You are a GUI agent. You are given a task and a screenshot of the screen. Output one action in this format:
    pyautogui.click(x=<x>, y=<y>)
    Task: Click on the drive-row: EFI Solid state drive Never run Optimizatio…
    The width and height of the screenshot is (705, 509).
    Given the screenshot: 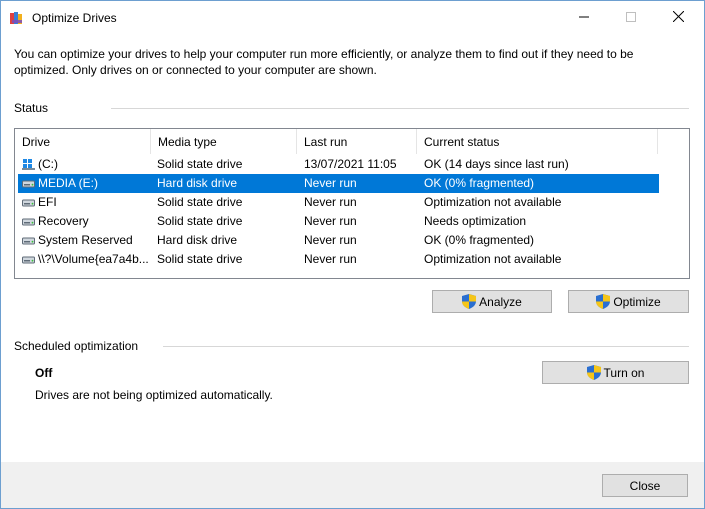 What is the action you would take?
    pyautogui.click(x=338, y=202)
    